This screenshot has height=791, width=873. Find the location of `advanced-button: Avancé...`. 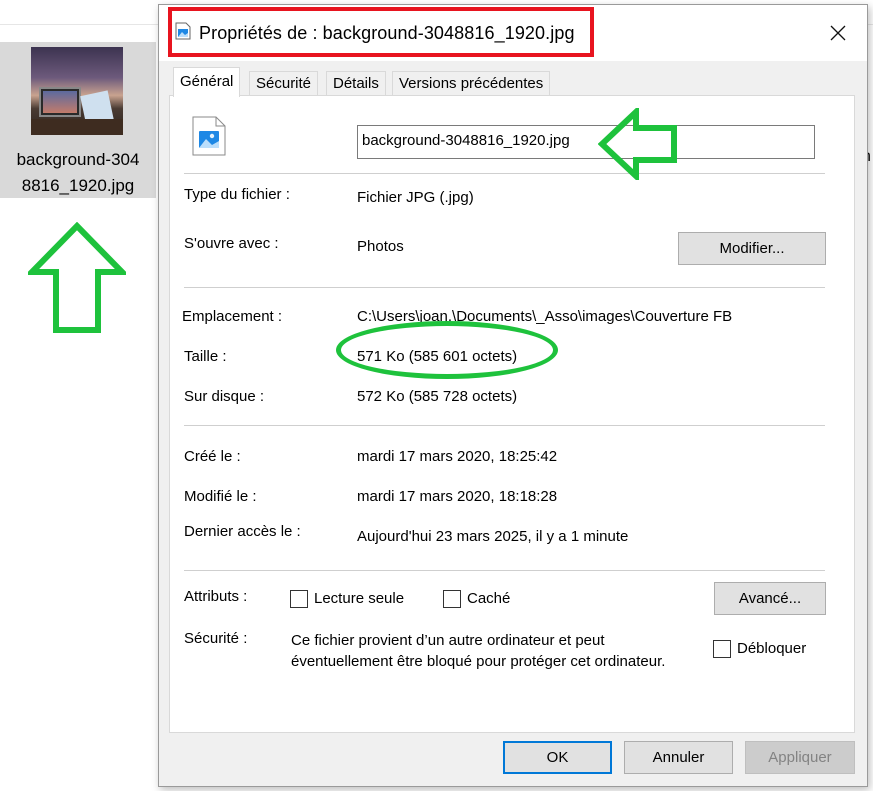

advanced-button: Avancé... is located at coordinates (770, 598).